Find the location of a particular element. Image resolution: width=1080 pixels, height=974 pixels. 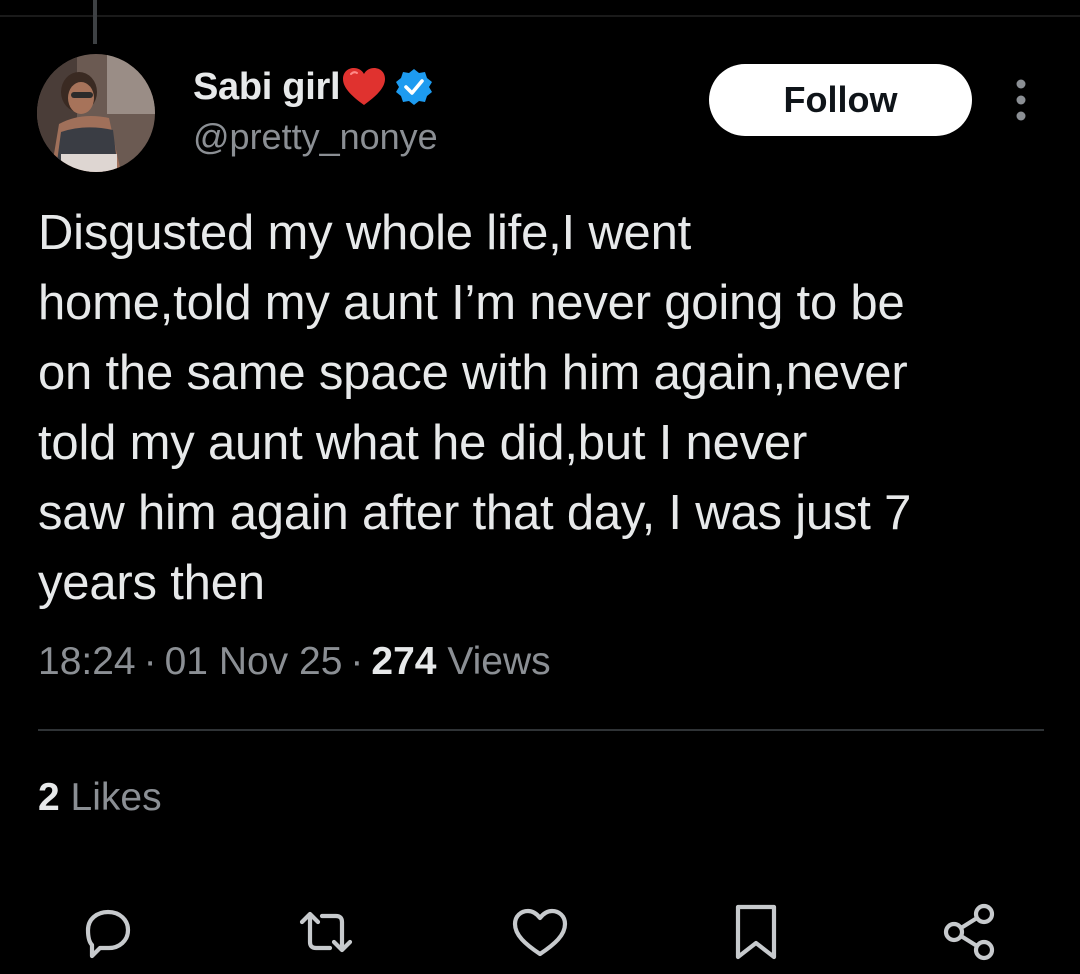

tweet-time: 18:24 is located at coordinates (87, 661).